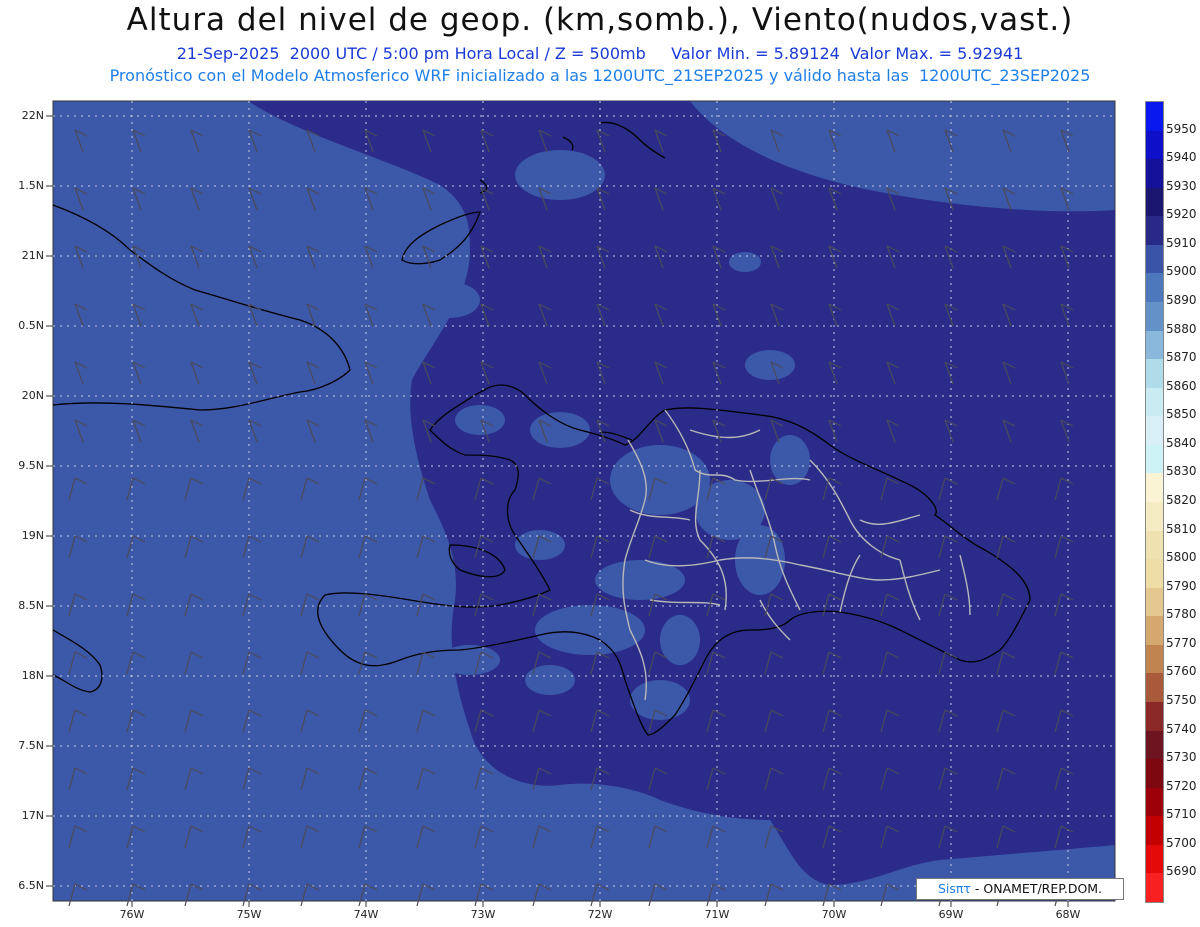  Describe the element at coordinates (1181, 185) in the screenshot. I see `colorbar-label: 5930` at that location.